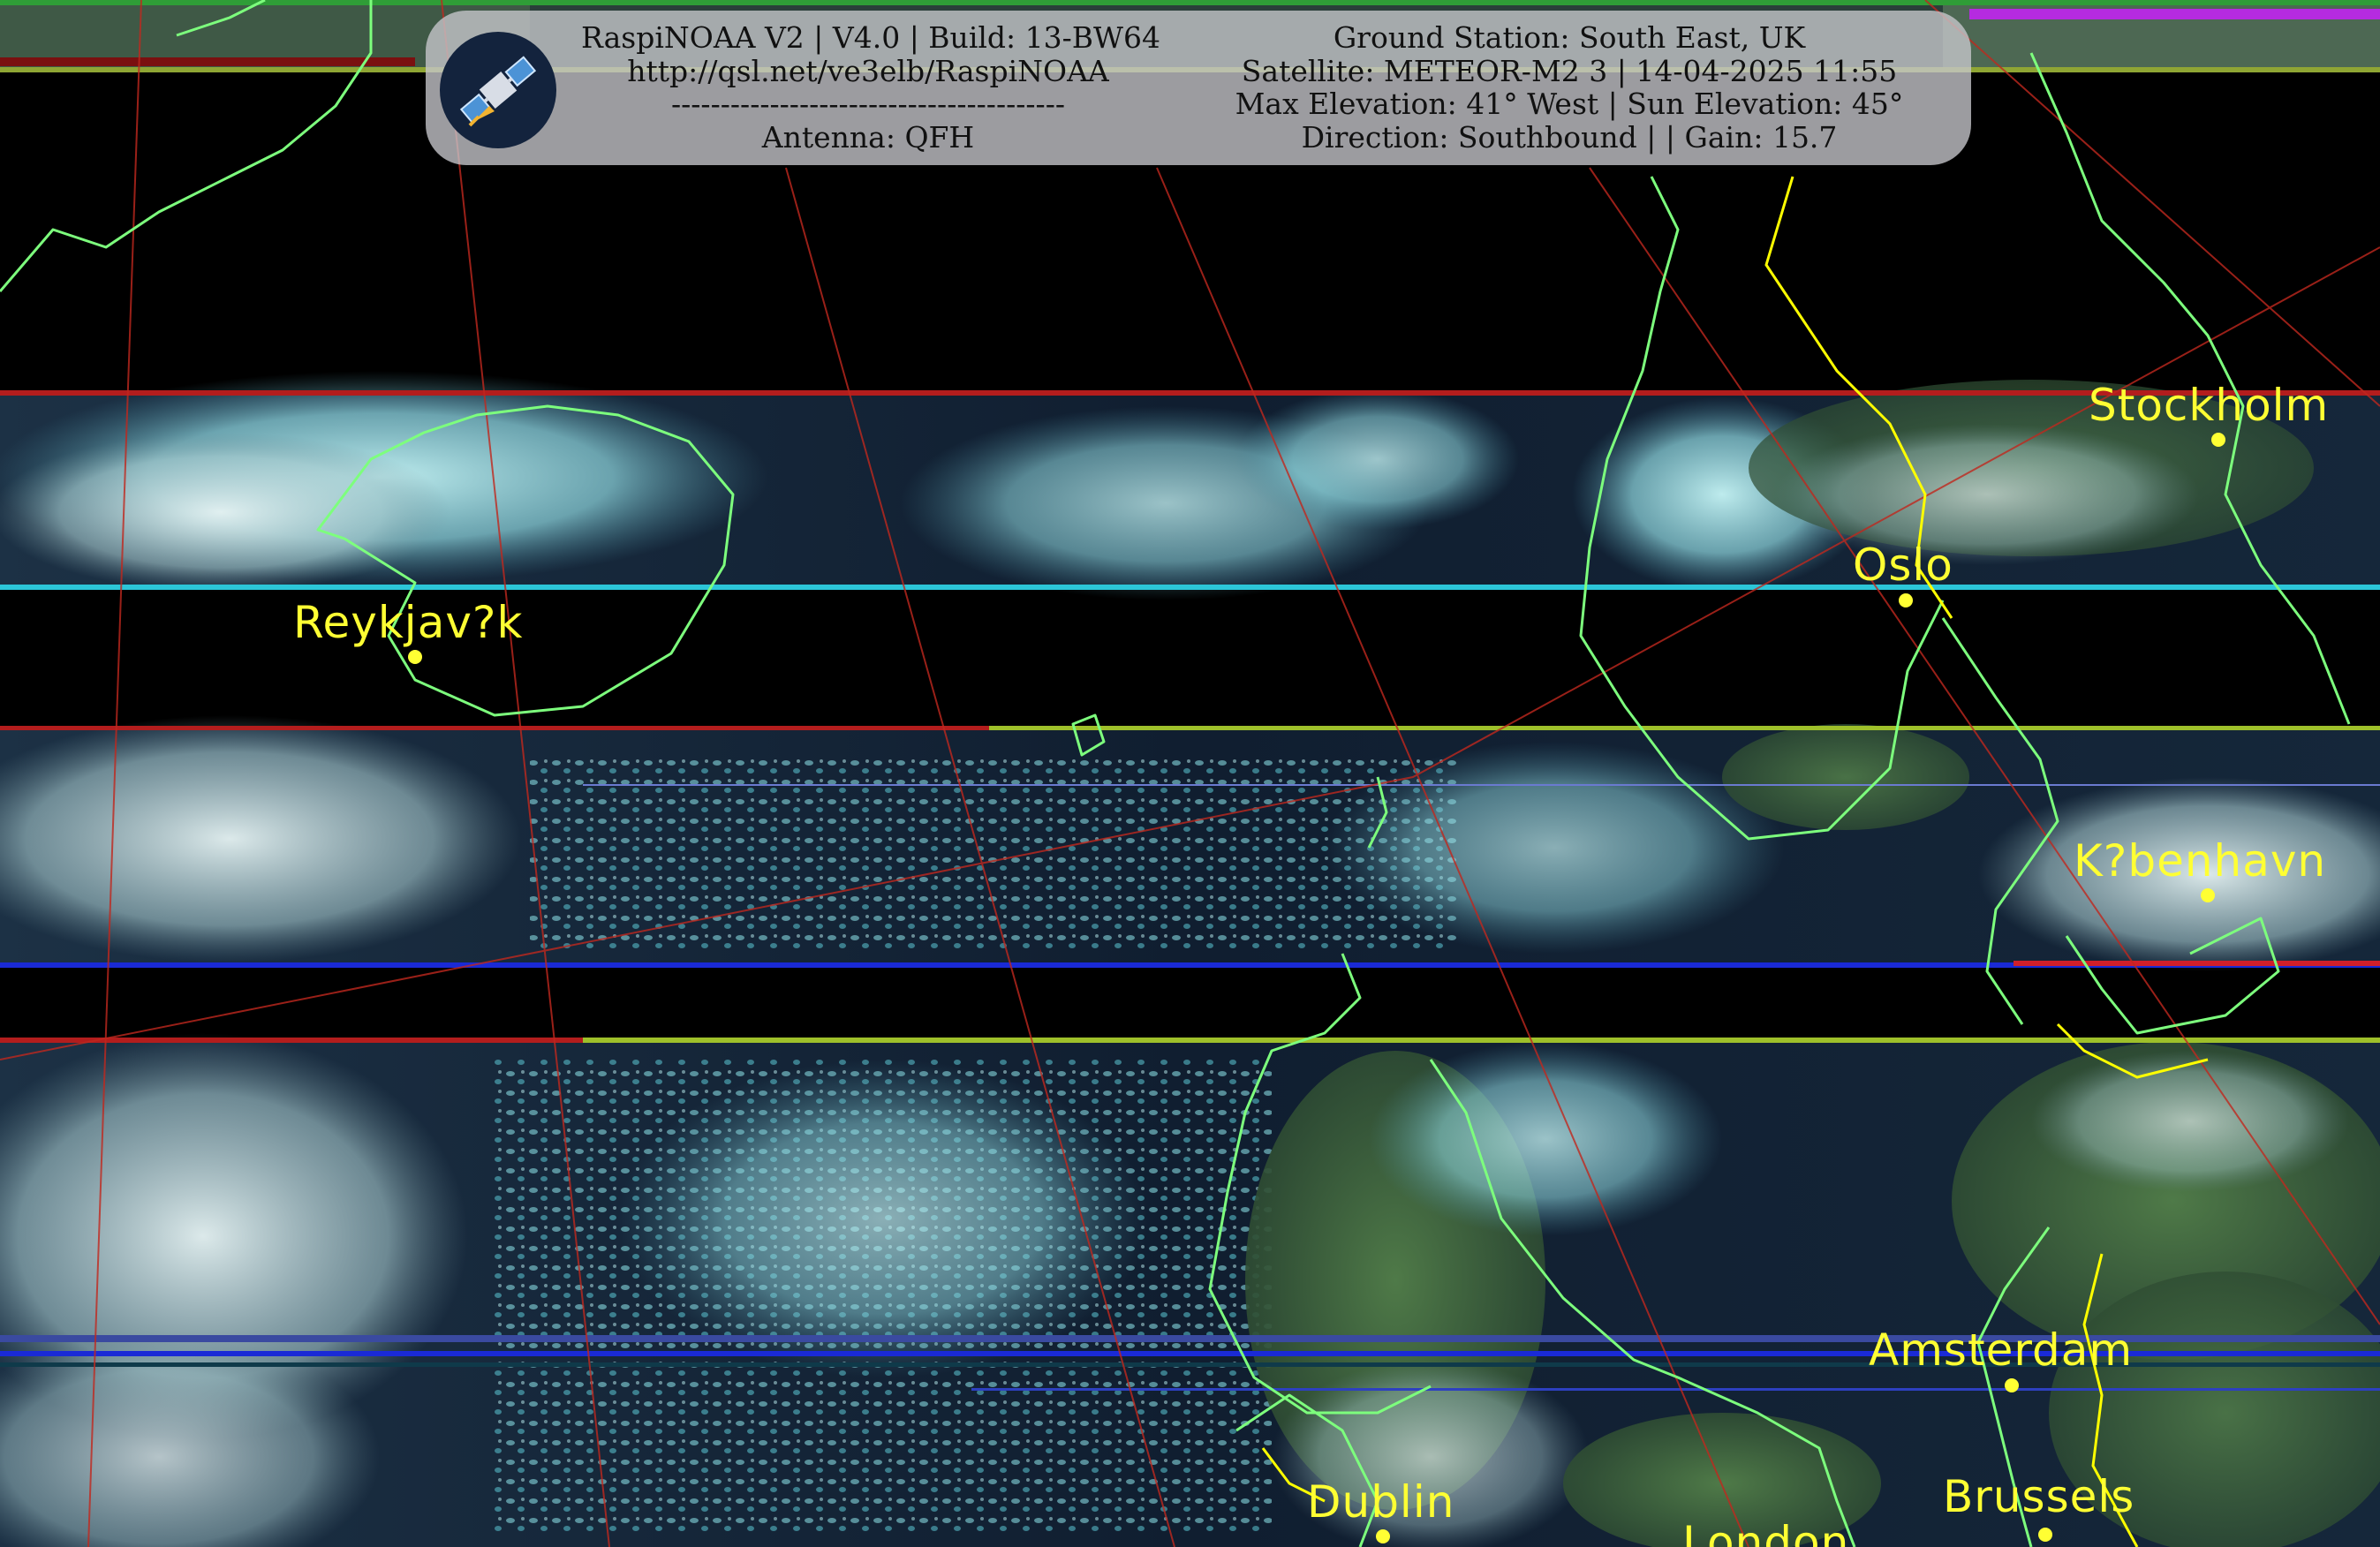 This screenshot has width=2380, height=1547. Describe the element at coordinates (1906, 600) in the screenshot. I see `city-marker-oslo` at that location.